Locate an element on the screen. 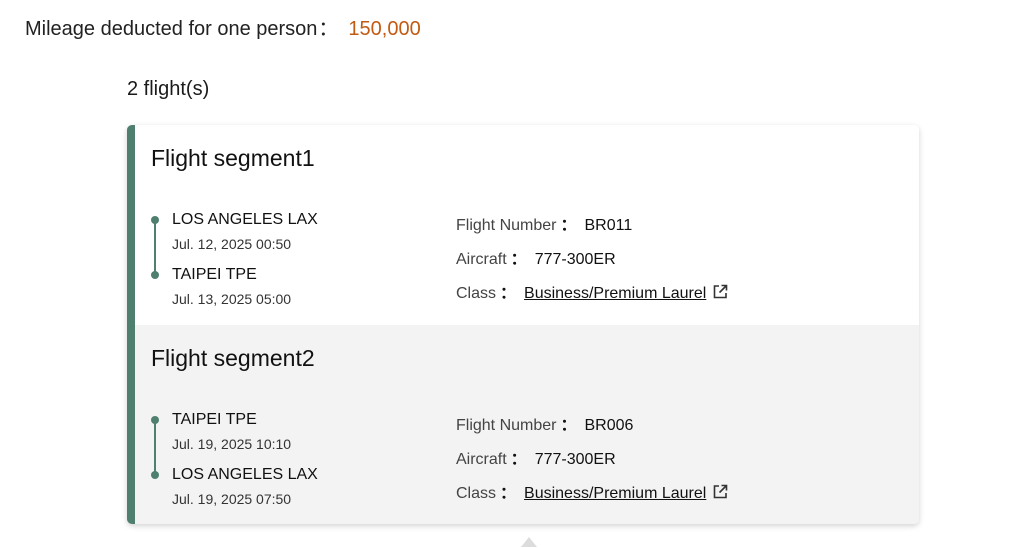  departure-city: LOS ANGELES LAX is located at coordinates (245, 219).